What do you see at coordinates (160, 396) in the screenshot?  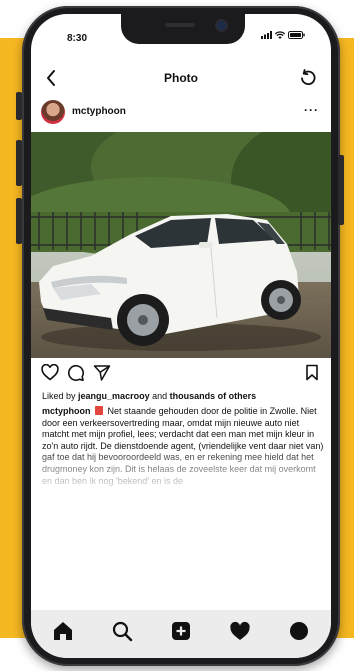 I see `likes-and: and` at bounding box center [160, 396].